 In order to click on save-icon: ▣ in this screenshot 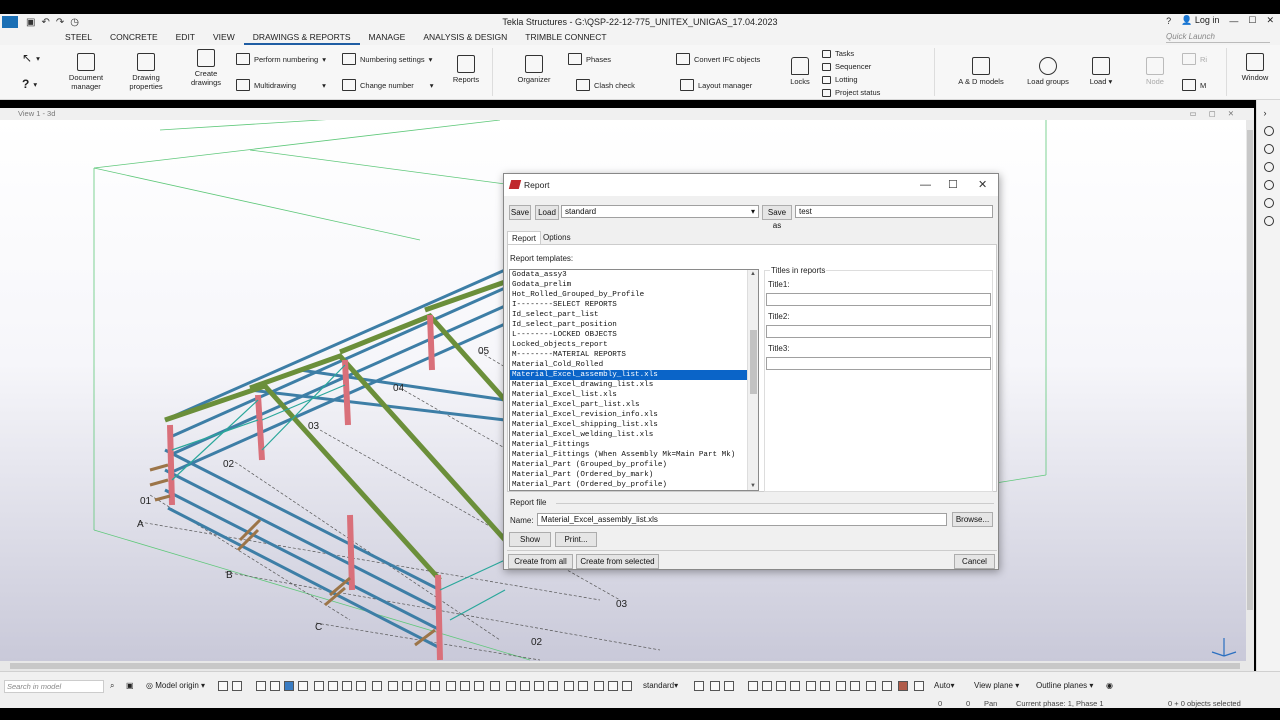, I will do `click(30, 22)`.